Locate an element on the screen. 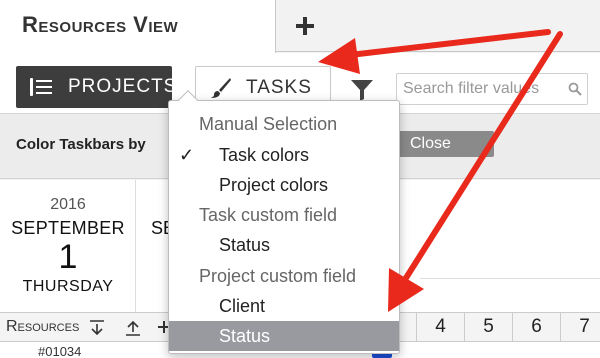 This screenshot has width=600, height=358. resource-code: #01034 is located at coordinates (60, 351).